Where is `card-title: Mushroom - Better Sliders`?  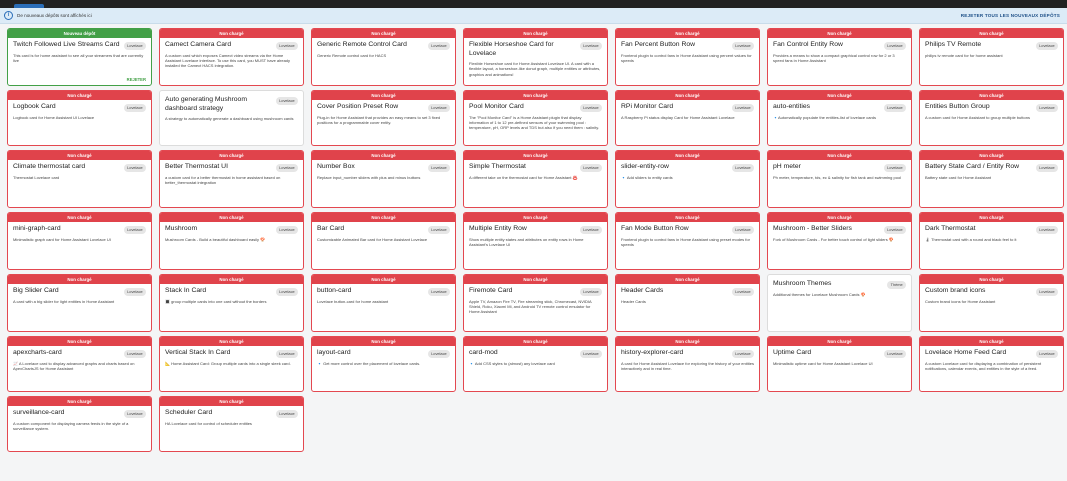
card-title: Mushroom - Better Sliders is located at coordinates (812, 228).